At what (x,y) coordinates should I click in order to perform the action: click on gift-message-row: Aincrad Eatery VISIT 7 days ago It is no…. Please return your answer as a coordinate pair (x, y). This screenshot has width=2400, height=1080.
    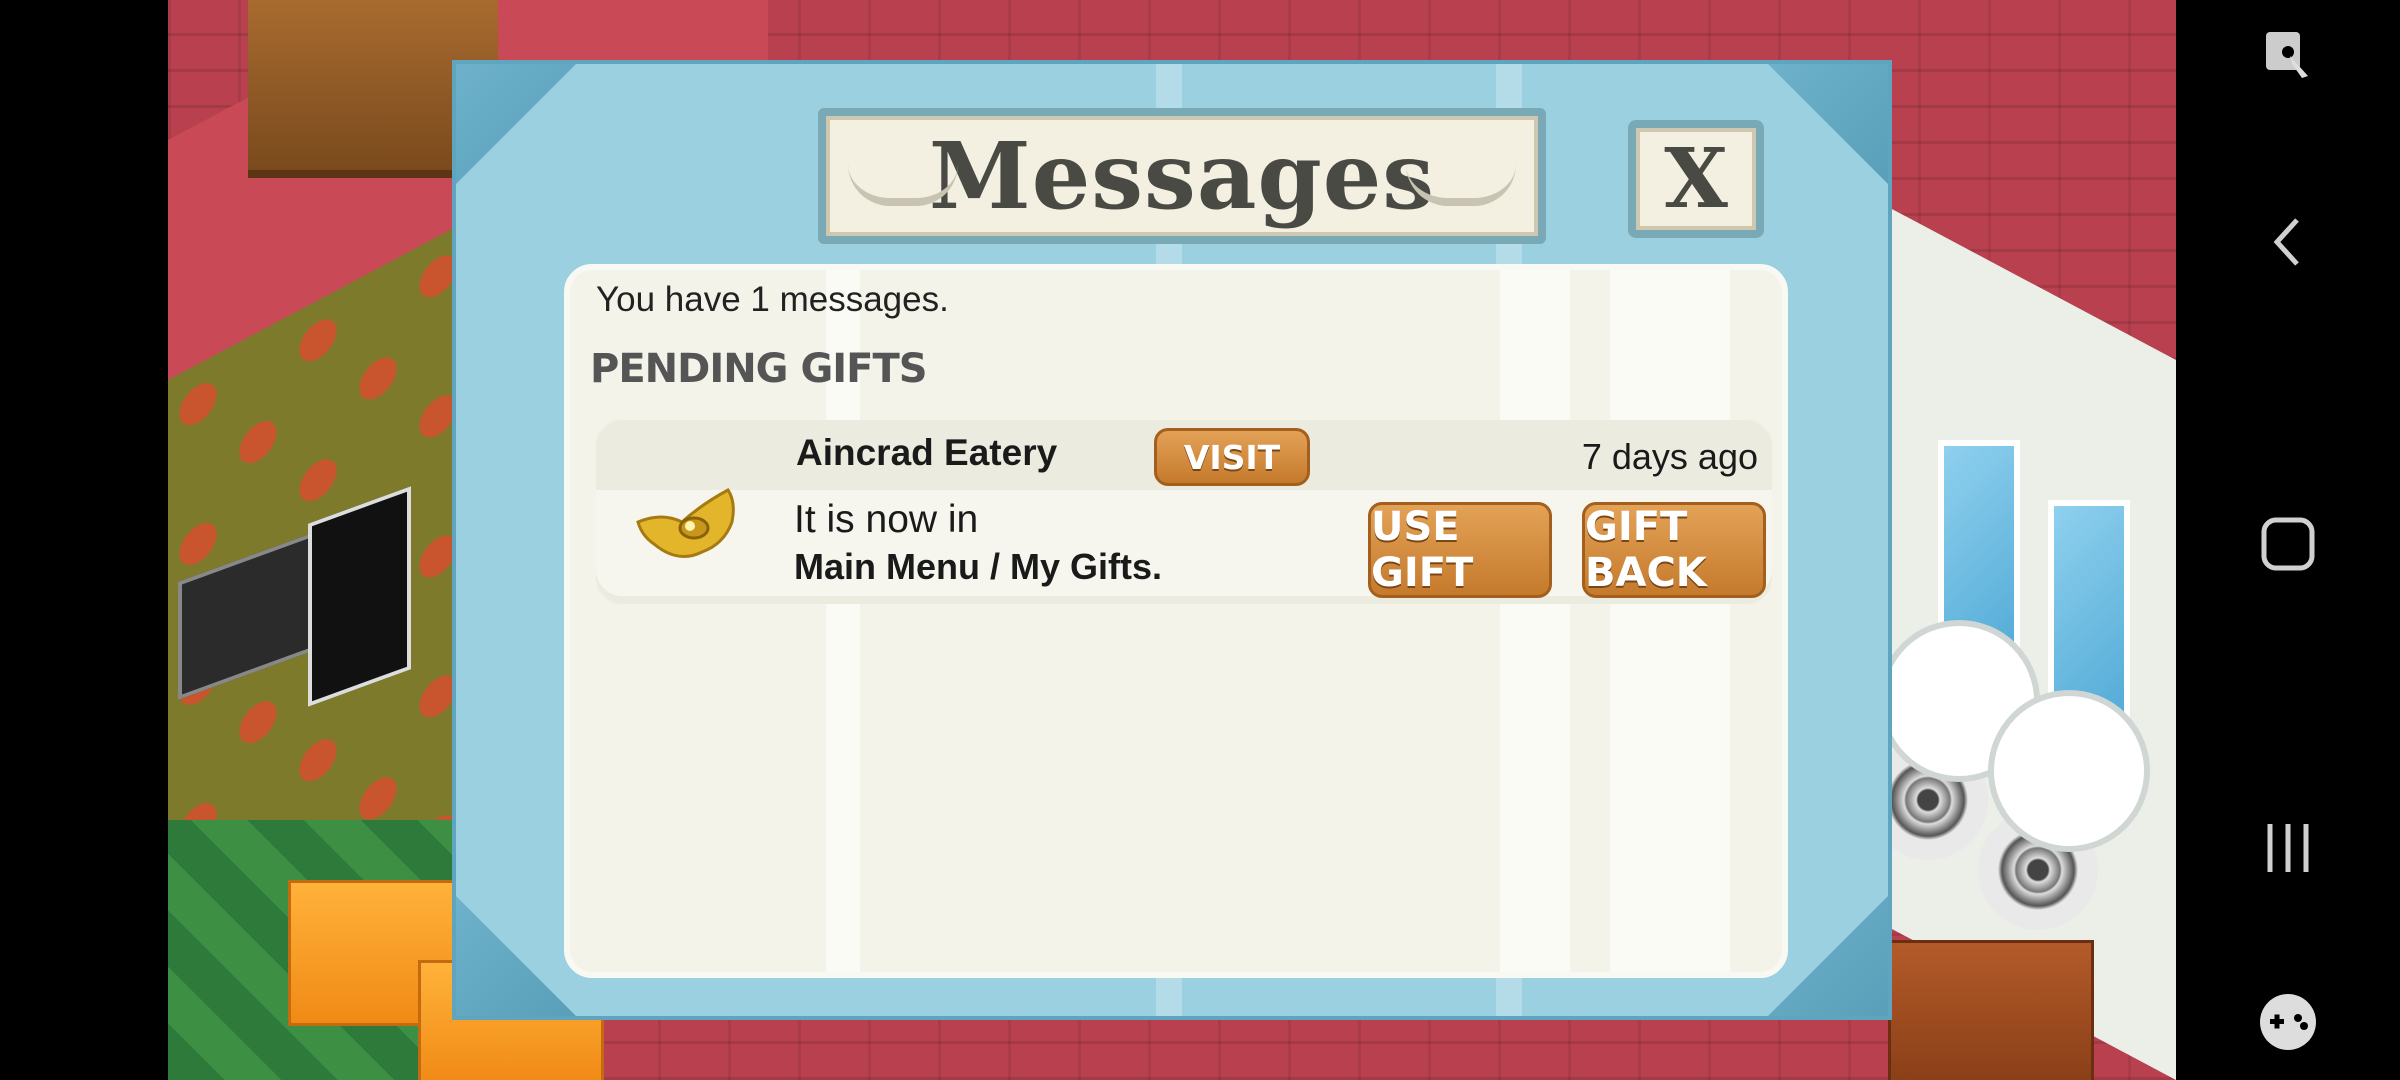
    Looking at the image, I should click on (1184, 512).